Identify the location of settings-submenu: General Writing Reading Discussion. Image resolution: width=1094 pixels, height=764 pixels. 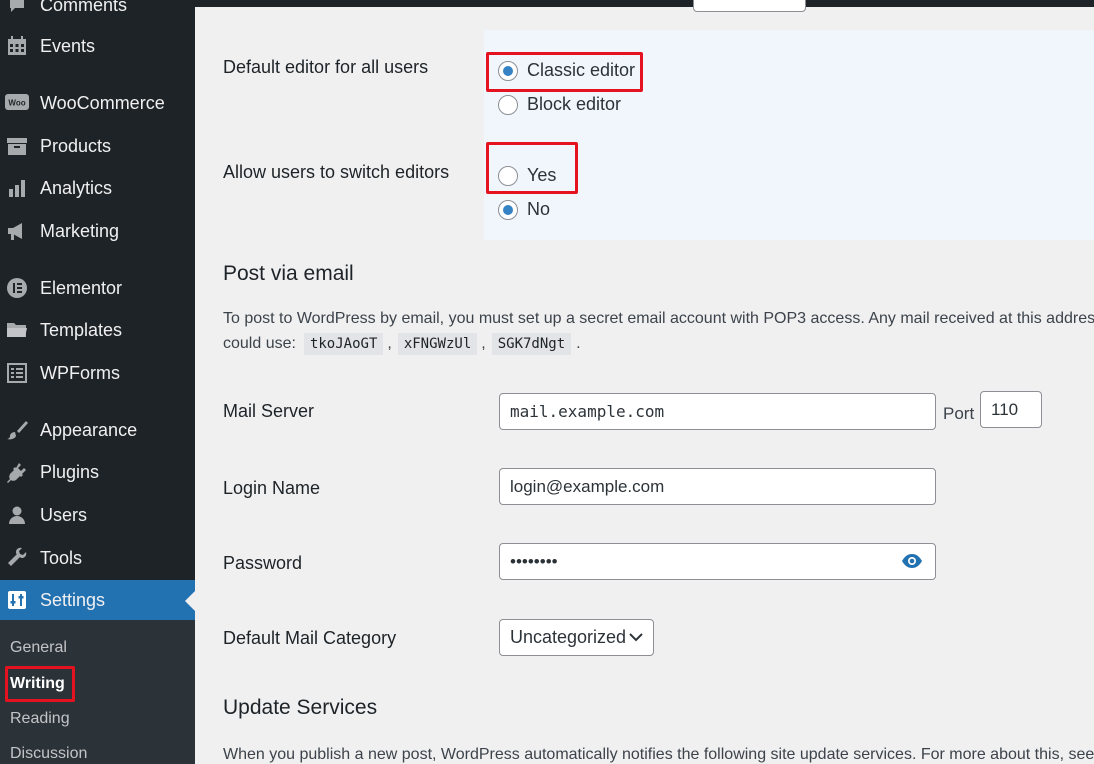
(97, 692).